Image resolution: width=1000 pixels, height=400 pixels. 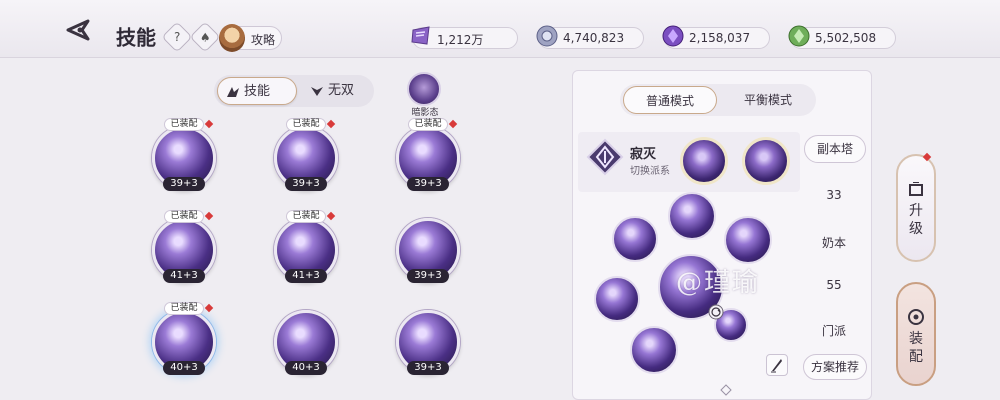 I want to click on tab-wushuang-label: 无双, so click(x=341, y=90).